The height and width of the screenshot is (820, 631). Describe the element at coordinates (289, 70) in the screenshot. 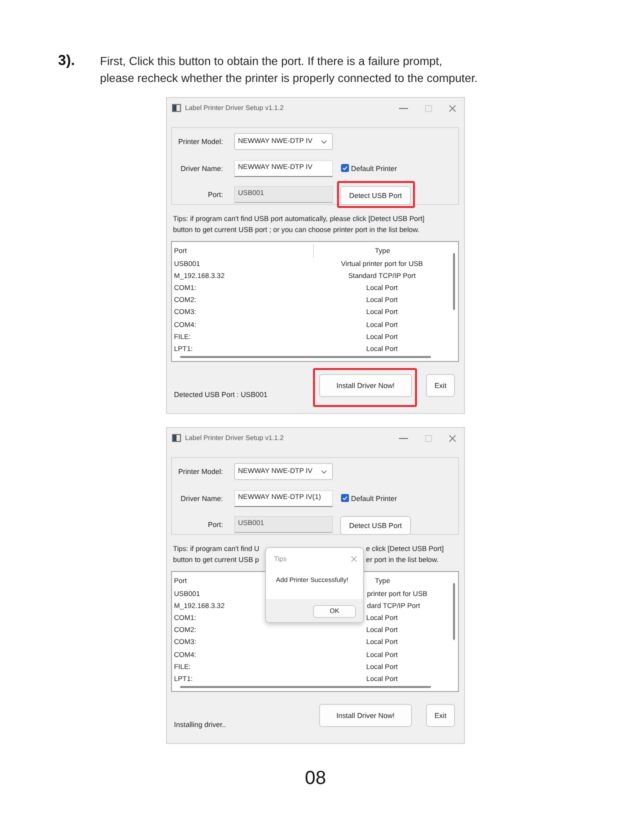

I see `instruction-text: First, Click this button to obtain the port. If there is a failure prompt, please recheck whether the printer is properly connected to the computer.` at that location.